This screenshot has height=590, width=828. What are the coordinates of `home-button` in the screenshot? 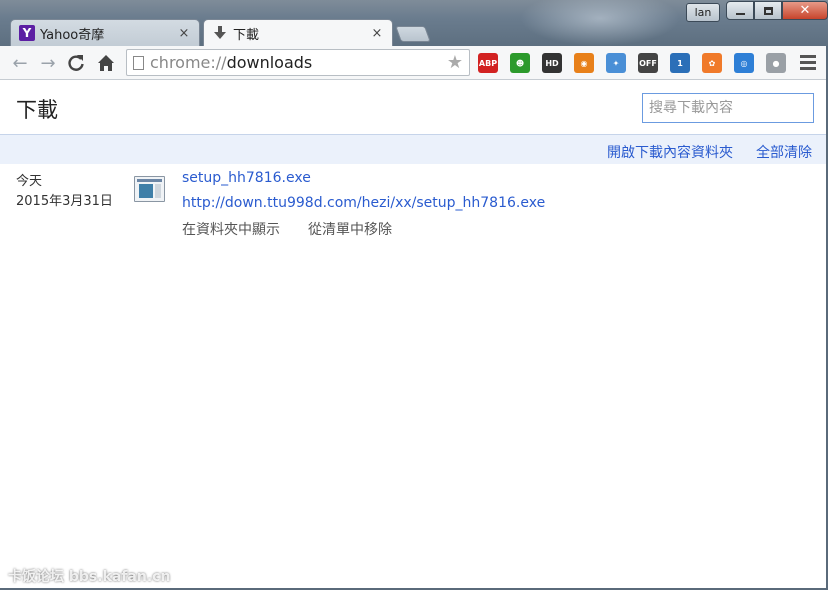 It's located at (106, 63).